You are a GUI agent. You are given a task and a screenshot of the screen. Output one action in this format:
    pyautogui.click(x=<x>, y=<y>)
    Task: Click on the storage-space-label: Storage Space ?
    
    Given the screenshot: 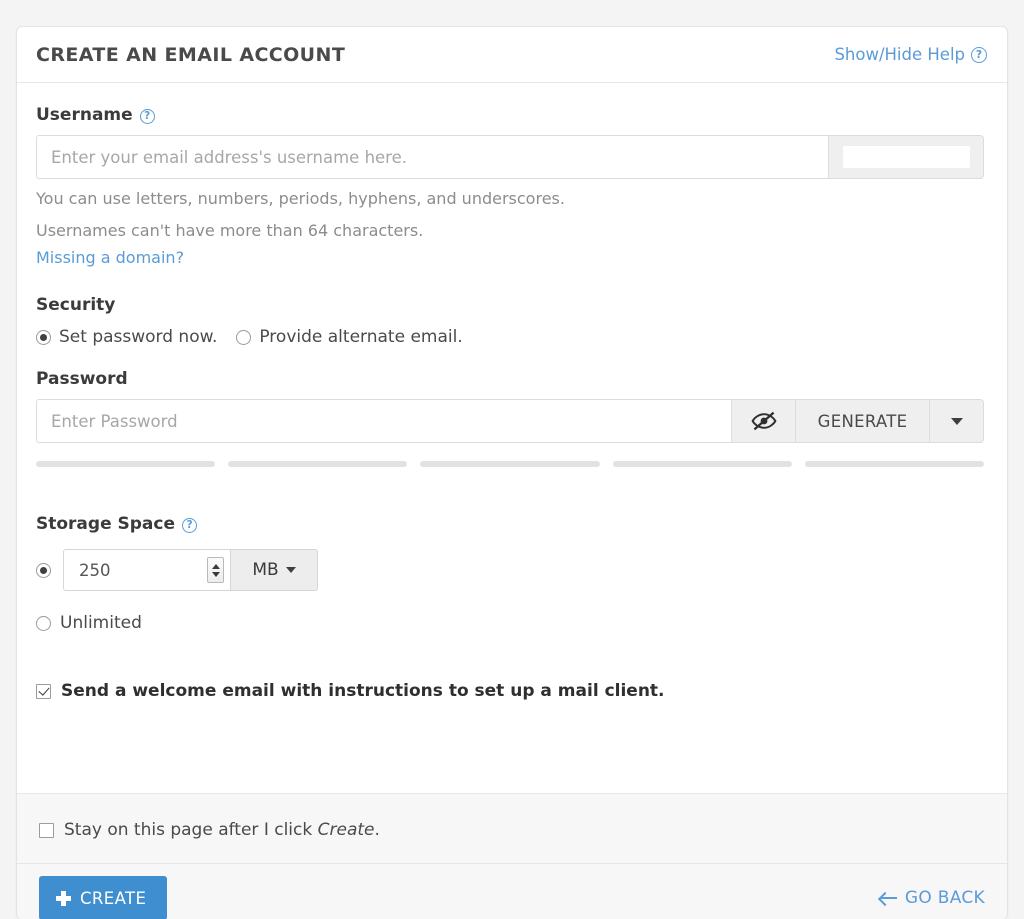 What is the action you would take?
    pyautogui.click(x=512, y=524)
    